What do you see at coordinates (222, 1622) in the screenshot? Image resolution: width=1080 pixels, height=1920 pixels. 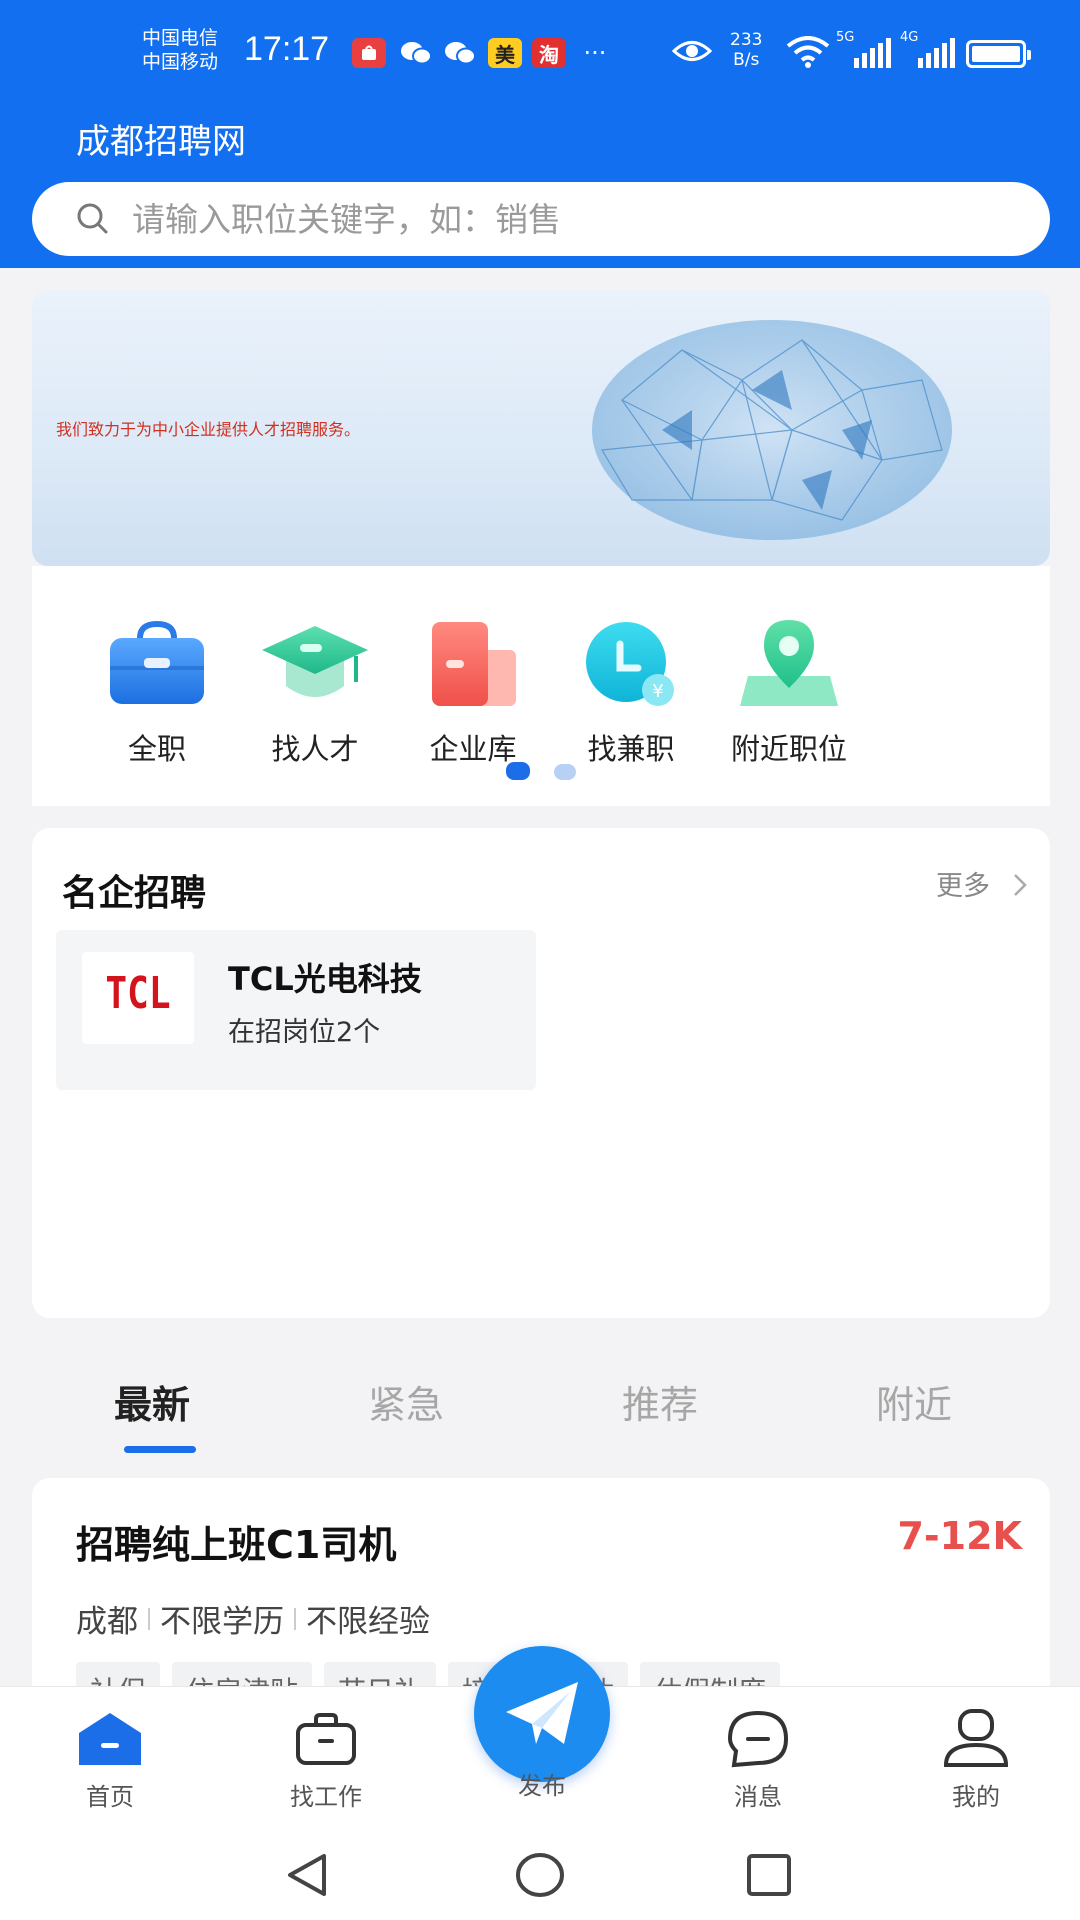 I see `job-education: 不限学历` at bounding box center [222, 1622].